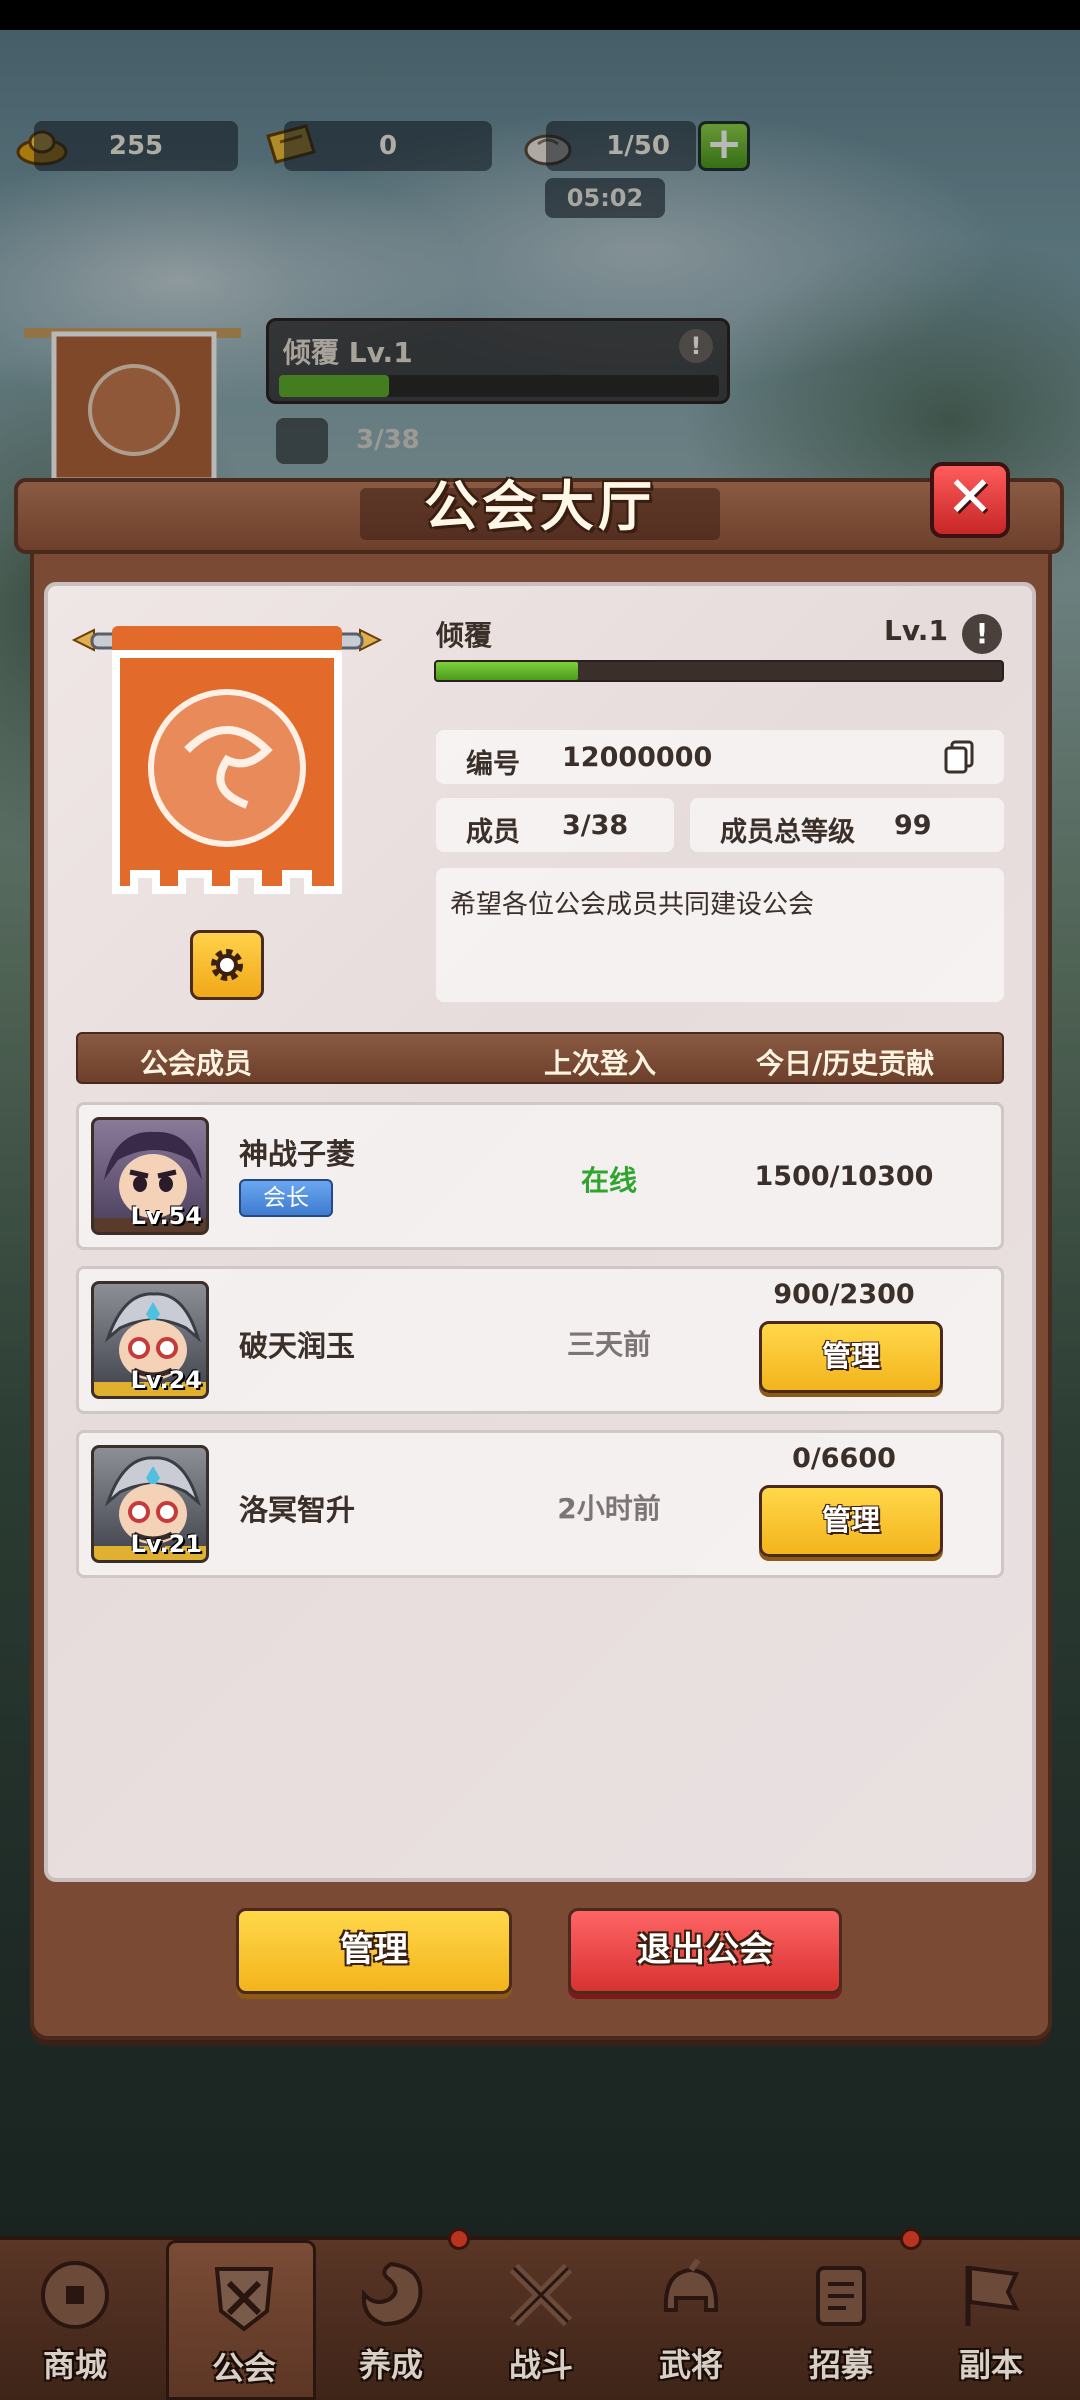 The height and width of the screenshot is (2400, 1080). What do you see at coordinates (632, 905) in the screenshot?
I see `guild-description-text: 希望各位公会成员共同建设公会` at bounding box center [632, 905].